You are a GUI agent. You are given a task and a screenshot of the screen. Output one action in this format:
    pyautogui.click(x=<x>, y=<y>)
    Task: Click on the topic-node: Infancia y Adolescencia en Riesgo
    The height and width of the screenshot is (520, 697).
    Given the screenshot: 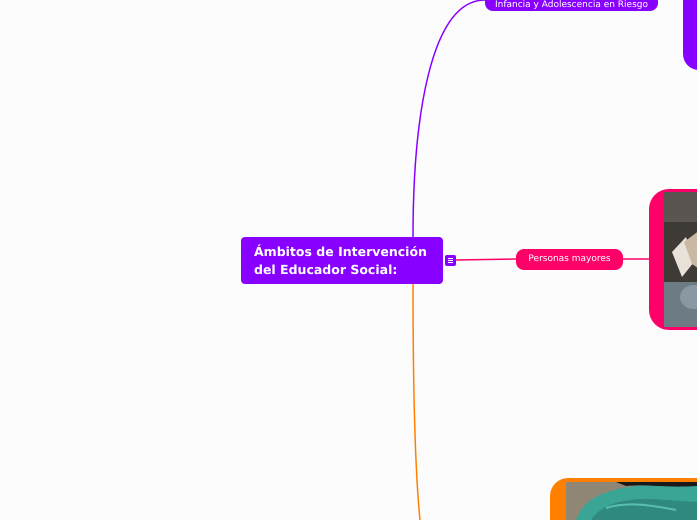 What is the action you would take?
    pyautogui.click(x=571, y=5)
    